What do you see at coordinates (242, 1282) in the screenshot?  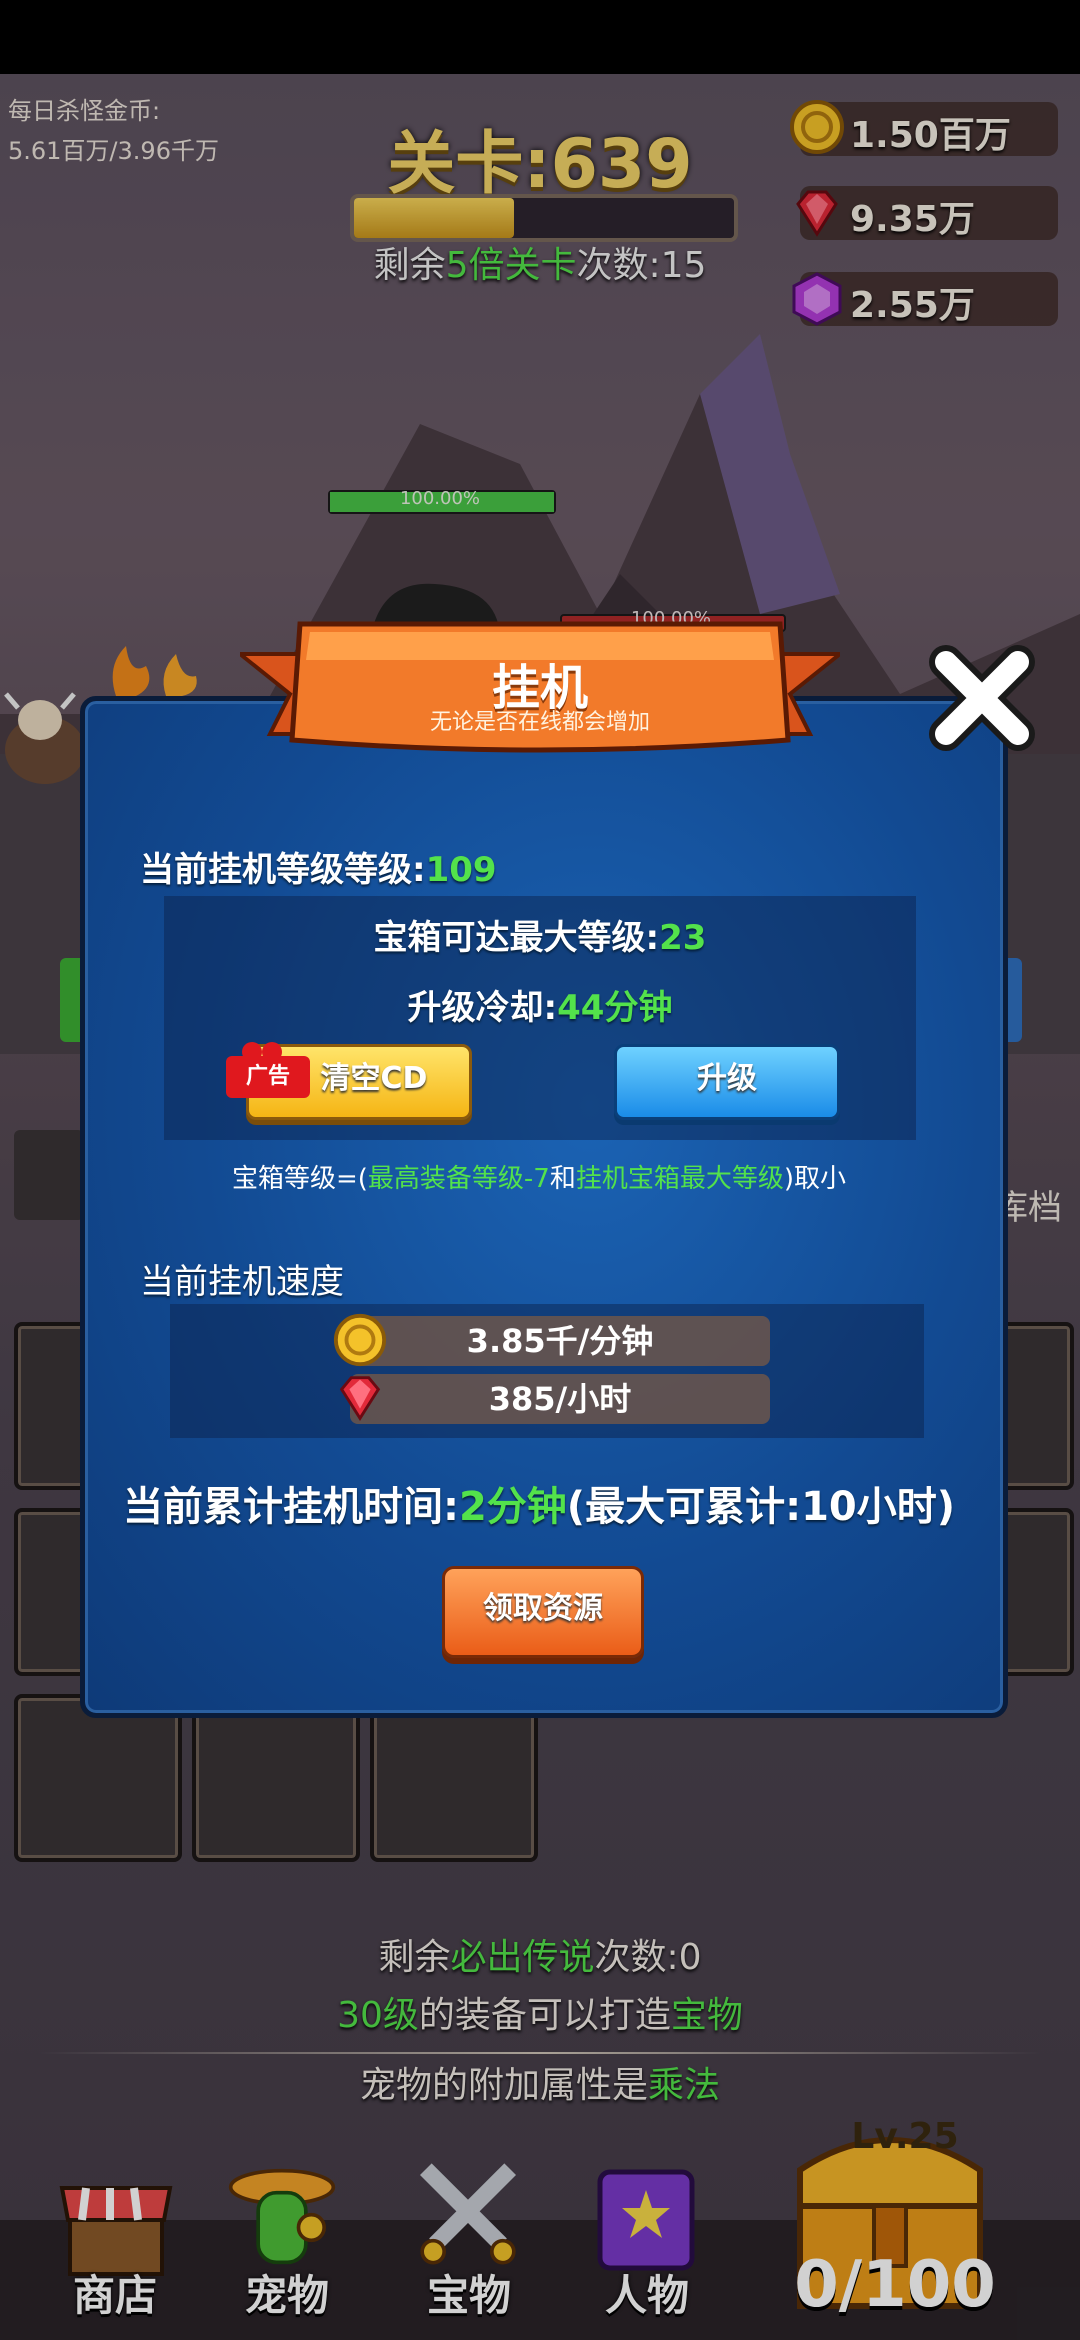 I see `speed-label: 当前挂机速度` at bounding box center [242, 1282].